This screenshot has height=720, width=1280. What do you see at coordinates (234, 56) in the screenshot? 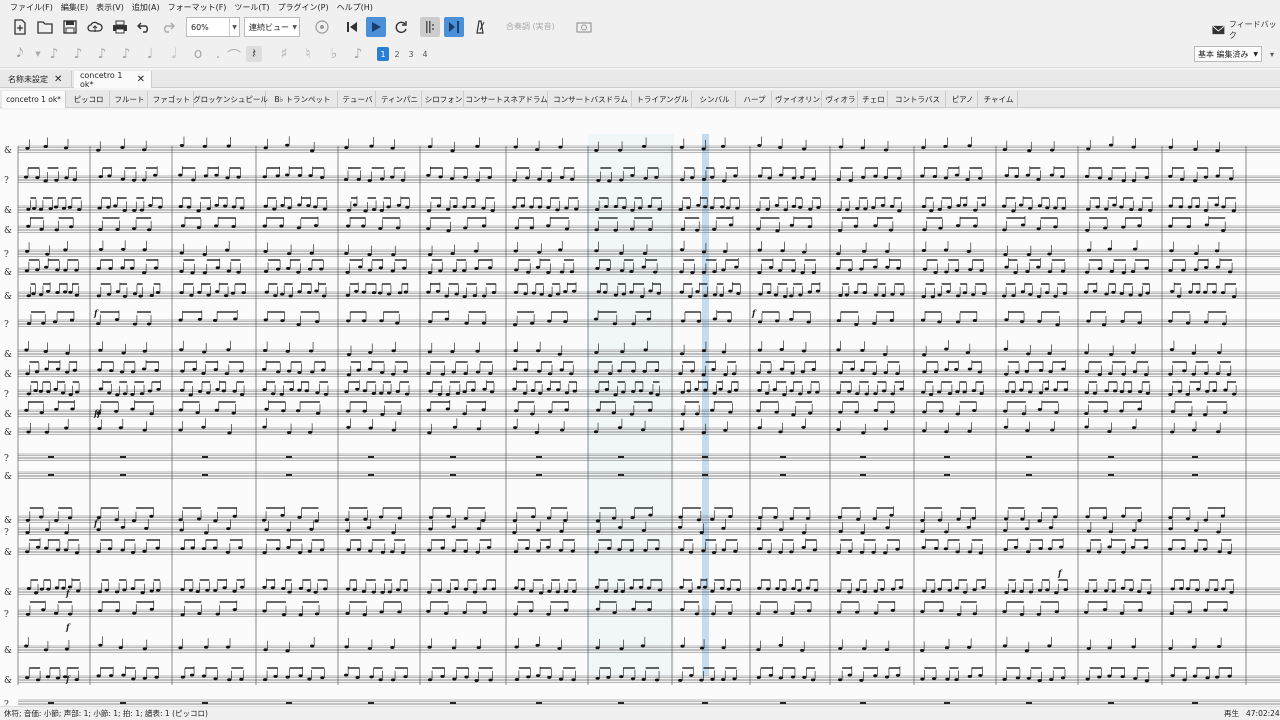
I see `tie-icon: ⌒` at bounding box center [234, 56].